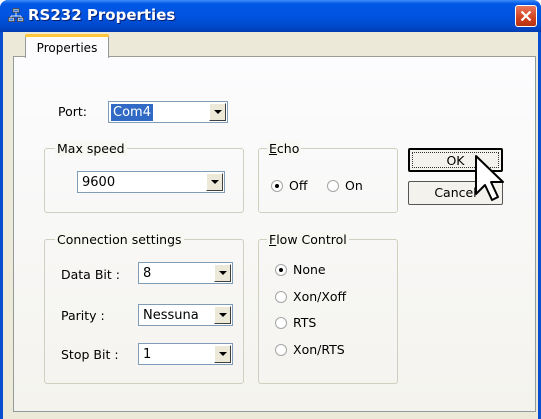  Describe the element at coordinates (185, 273) in the screenshot. I see `data-bit-combobox: 8` at that location.